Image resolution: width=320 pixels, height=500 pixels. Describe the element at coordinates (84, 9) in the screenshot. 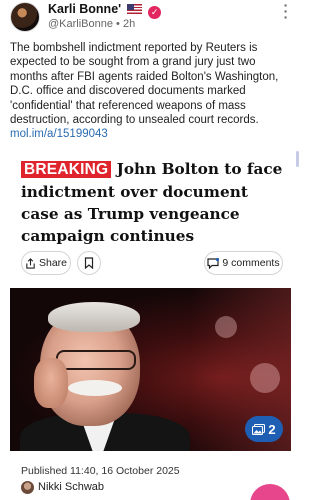

I see `author-name-text: Karli Bonne'` at that location.